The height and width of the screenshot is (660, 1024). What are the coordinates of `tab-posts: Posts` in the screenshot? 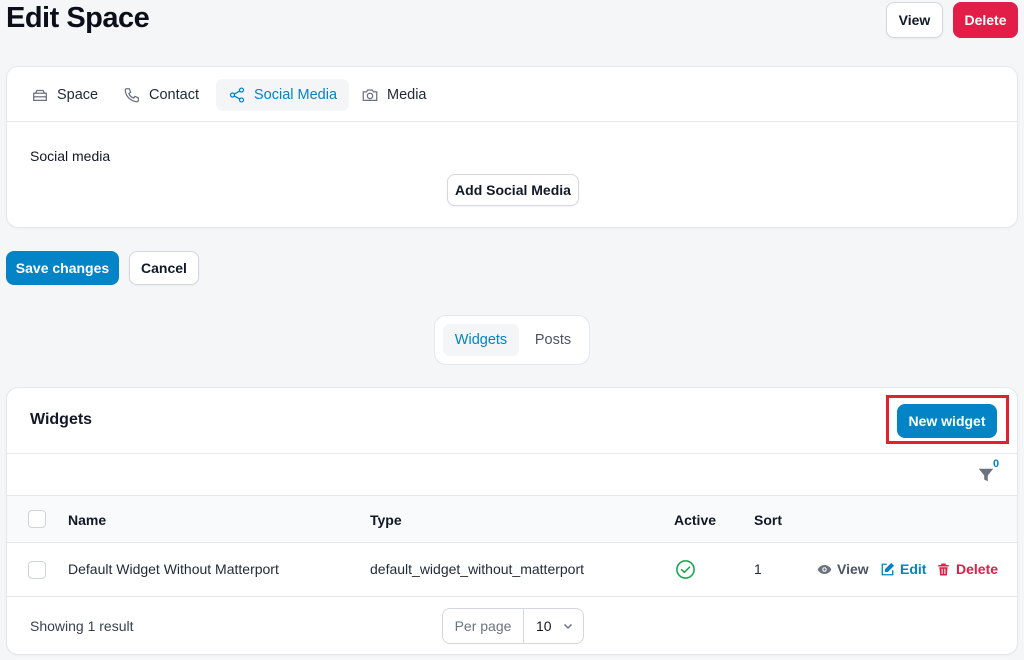 It's located at (553, 340).